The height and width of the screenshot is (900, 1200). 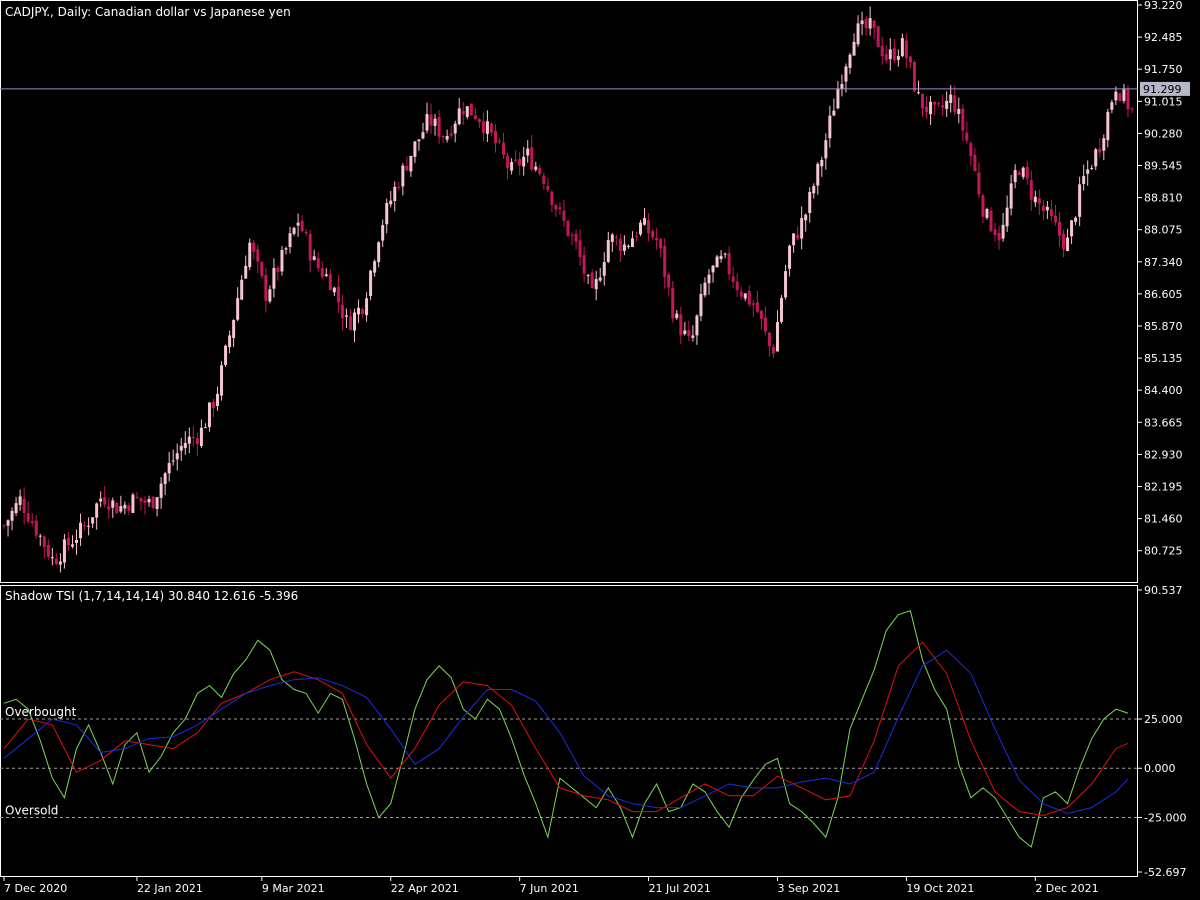 I want to click on current-price-label-text: 91.299, so click(x=1162, y=89).